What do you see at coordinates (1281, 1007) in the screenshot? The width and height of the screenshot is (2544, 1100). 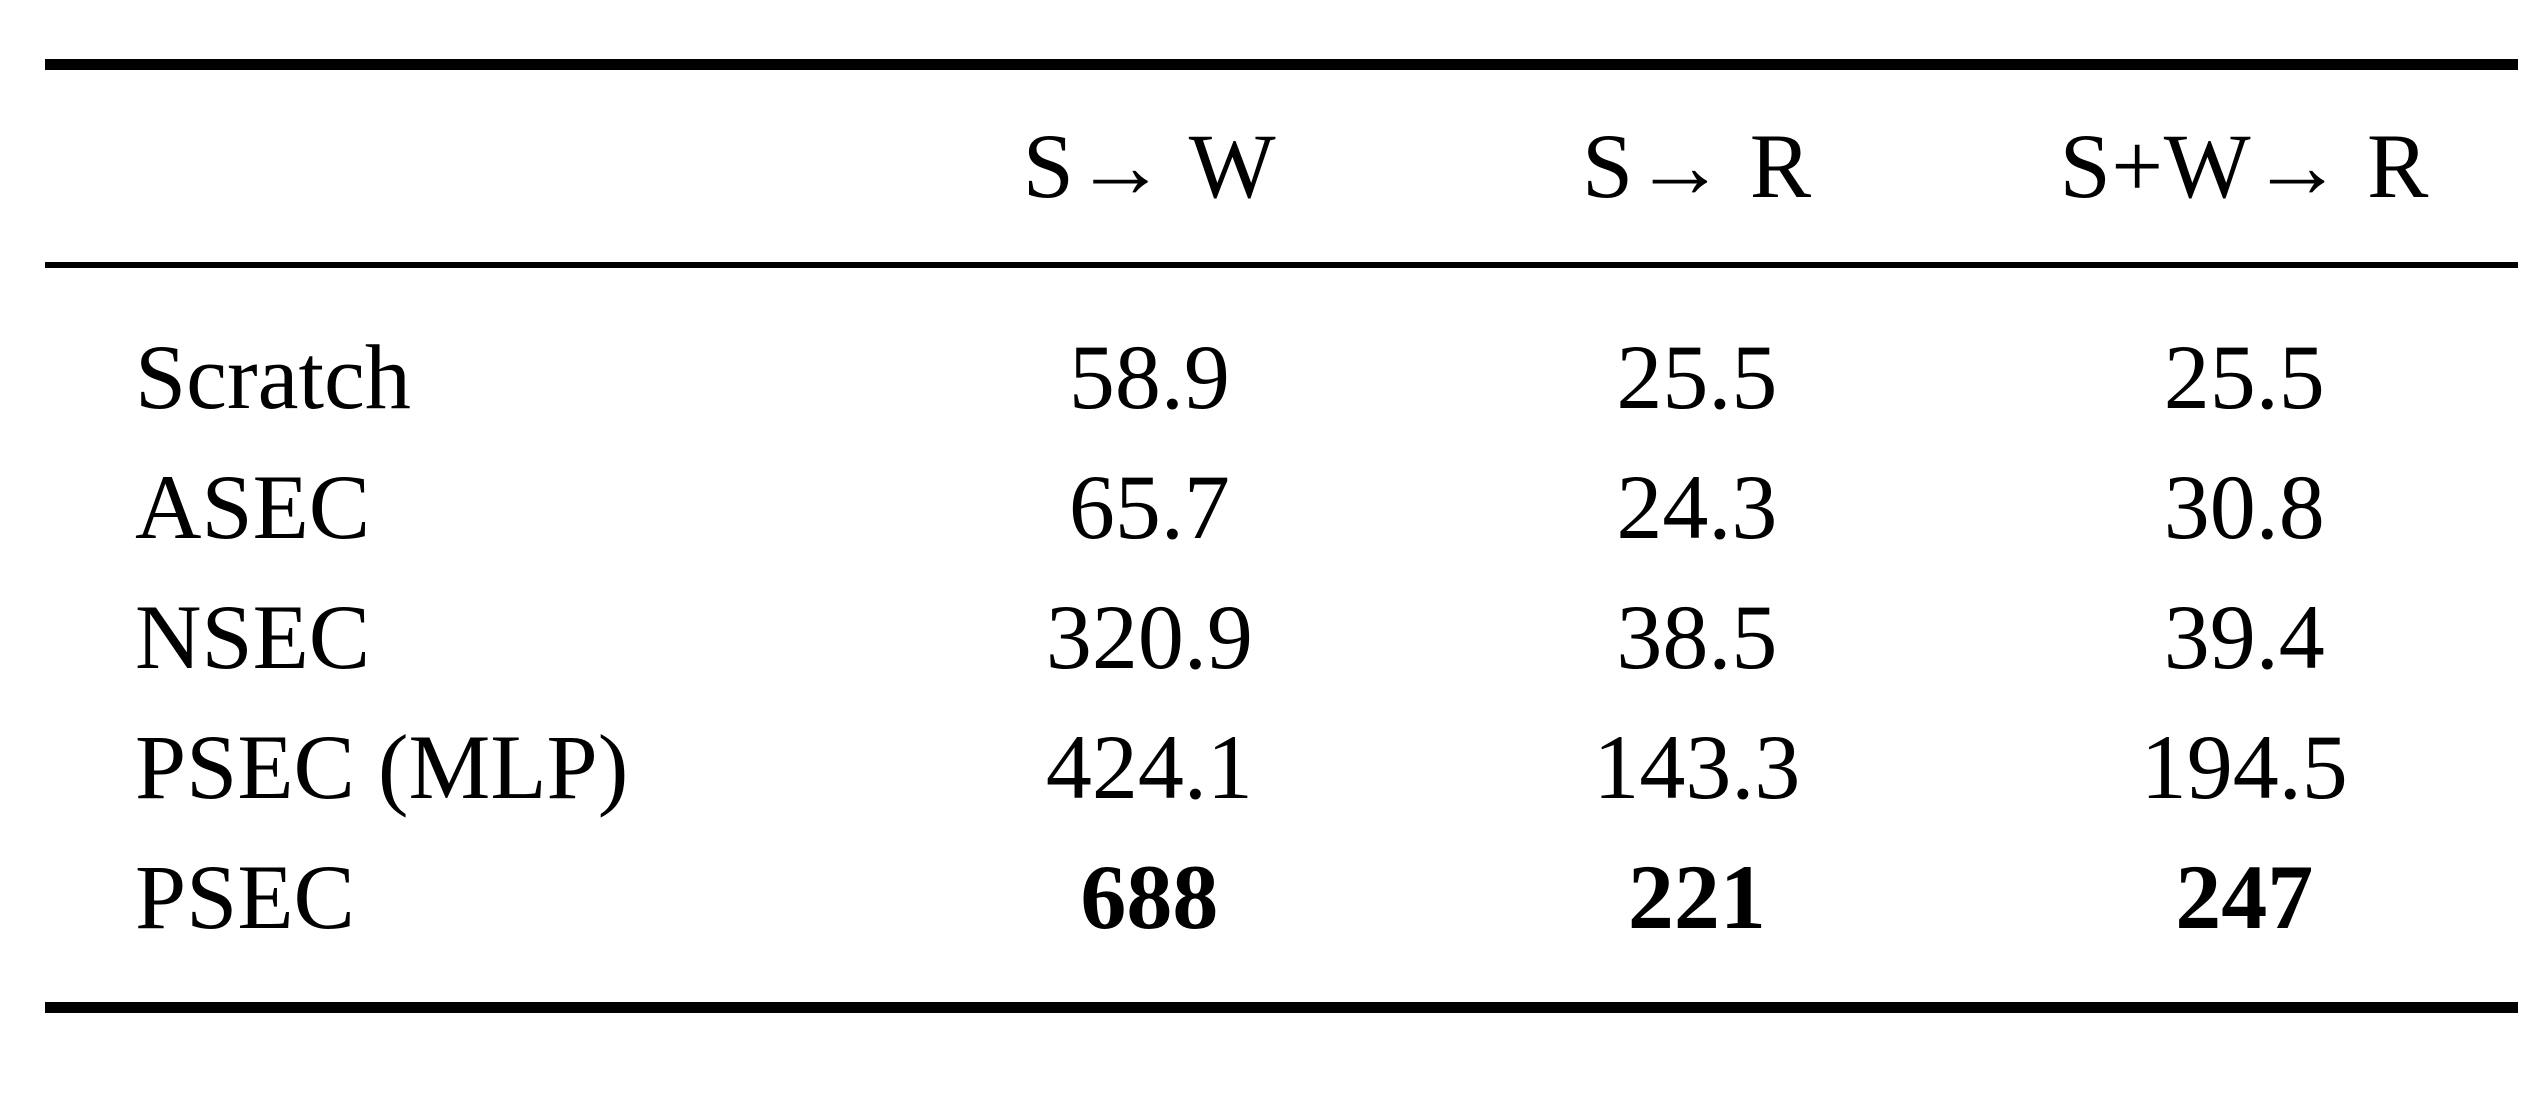 I see `table-bottom-rule` at bounding box center [1281, 1007].